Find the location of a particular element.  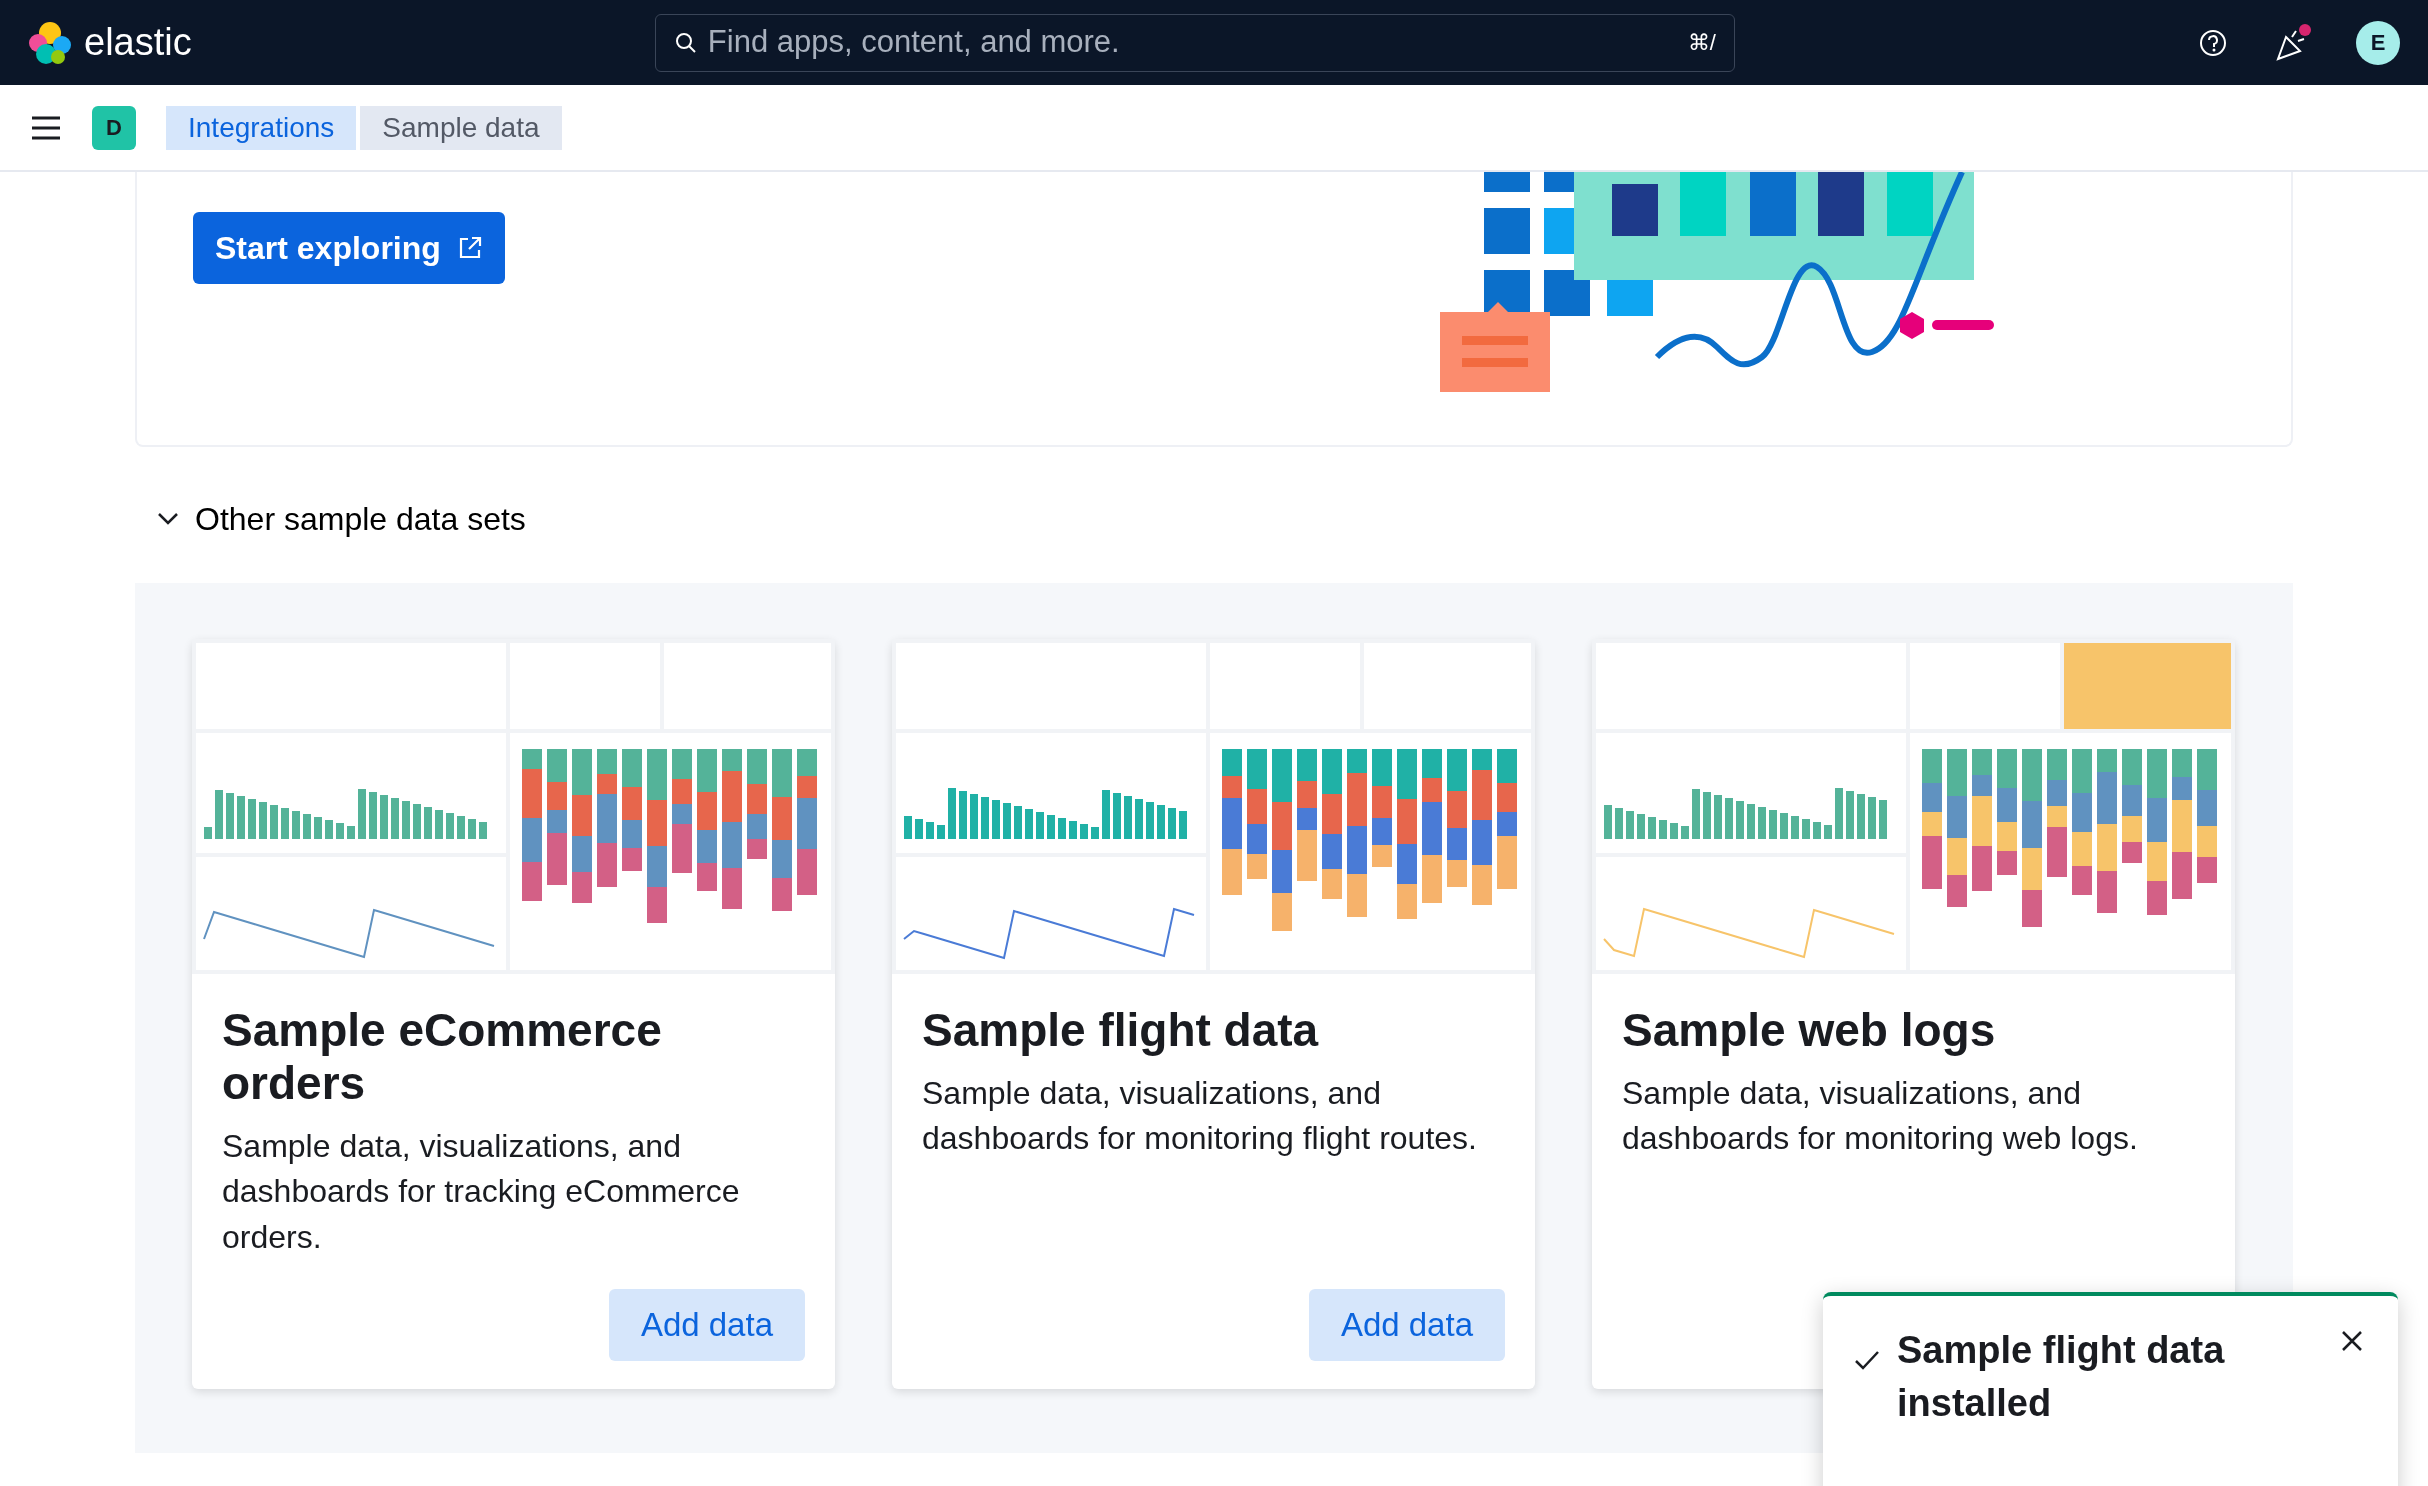

user-avatar: E is located at coordinates (2378, 42).